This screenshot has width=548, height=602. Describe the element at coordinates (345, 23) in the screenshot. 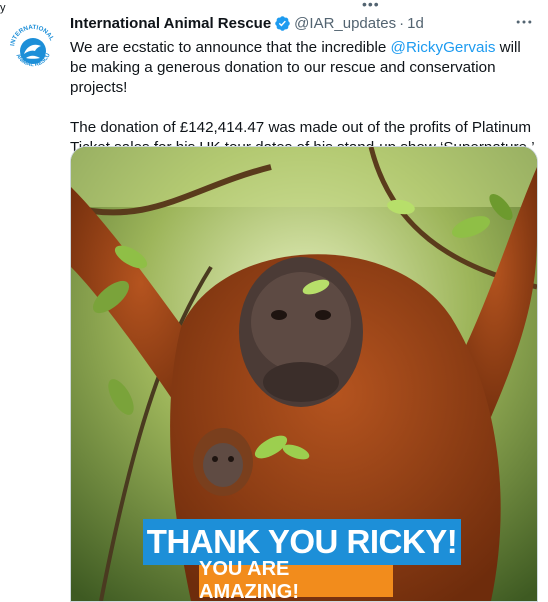

I see `author-handle: @IAR_updates` at that location.